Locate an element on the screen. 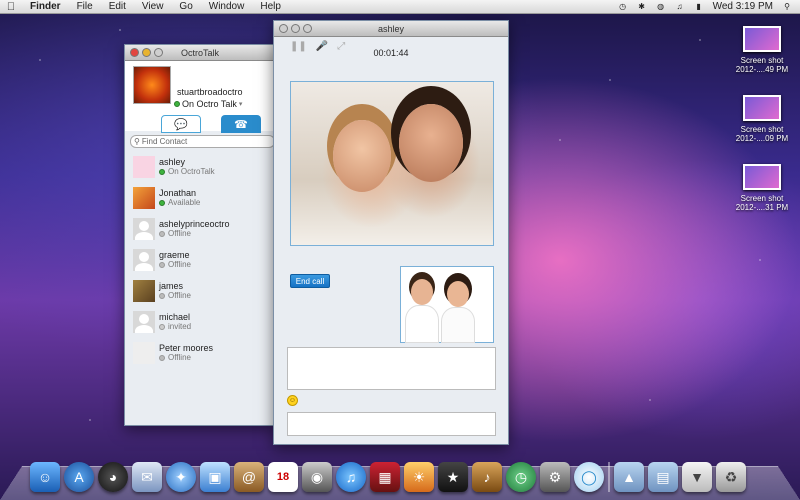 The height and width of the screenshot is (500, 800). desktop-file-screenshot-3: Screen shot 2012-....31 PM is located at coordinates (762, 188).